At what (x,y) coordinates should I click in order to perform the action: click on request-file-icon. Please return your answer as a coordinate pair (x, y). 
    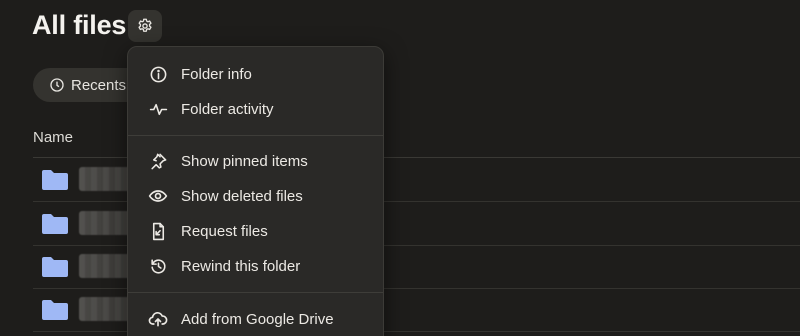
    Looking at the image, I should click on (158, 231).